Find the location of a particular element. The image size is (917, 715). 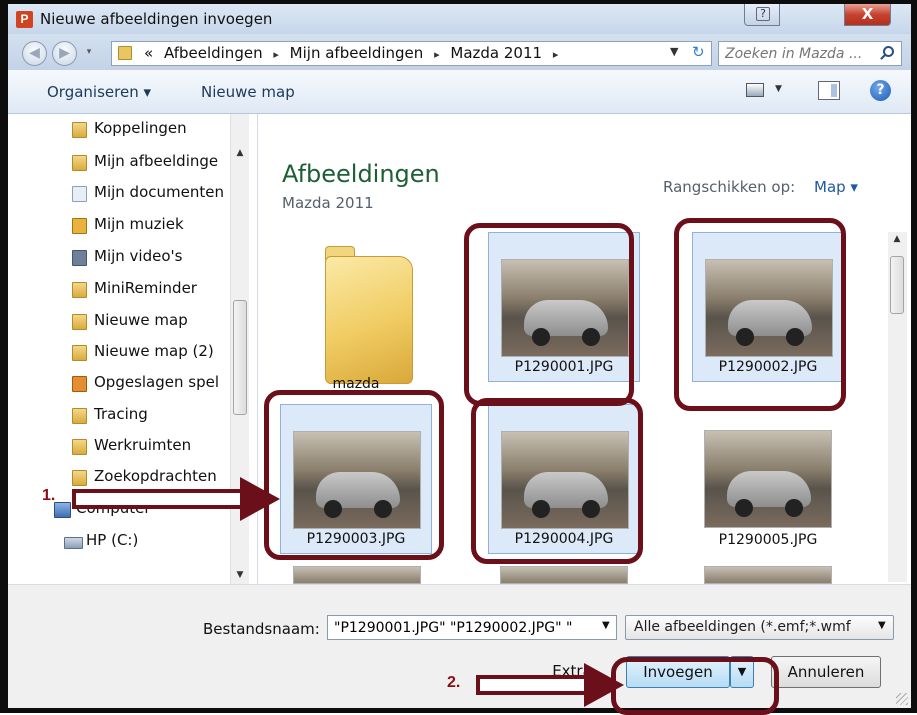

close-icon: X is located at coordinates (867, 14).